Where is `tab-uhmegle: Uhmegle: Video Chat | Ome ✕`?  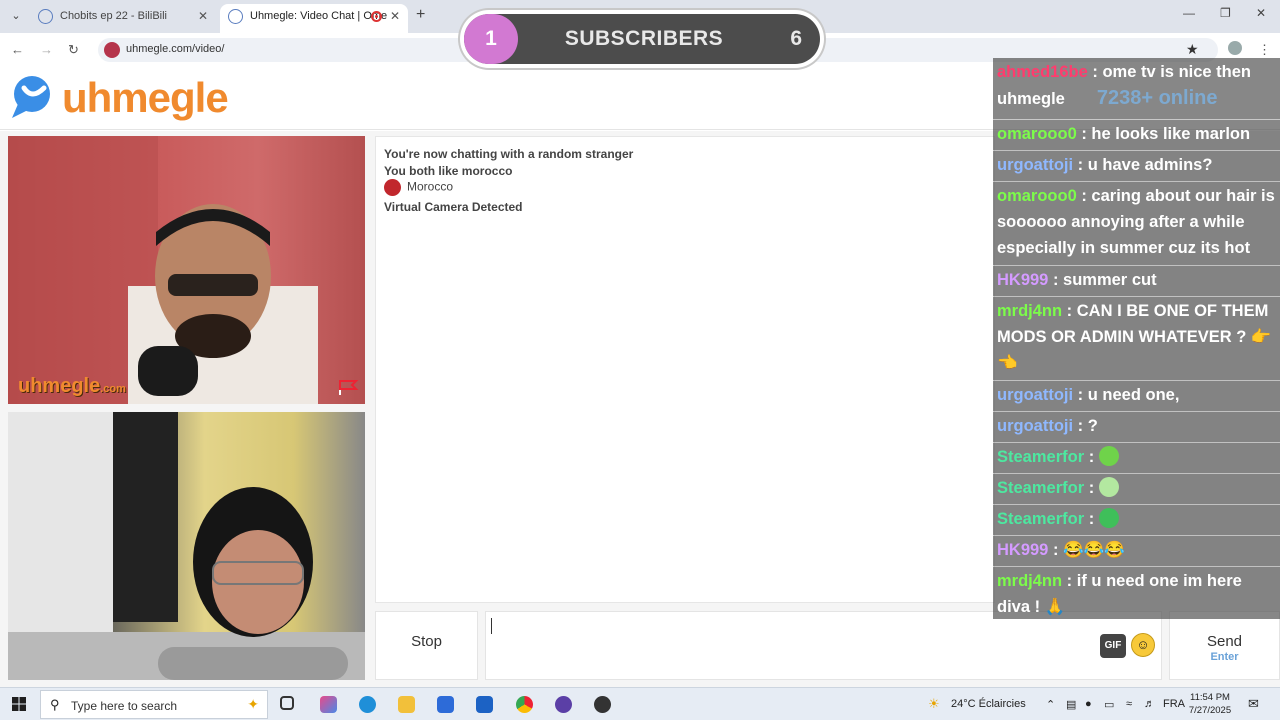 tab-uhmegle: Uhmegle: Video Chat | Ome ✕ is located at coordinates (314, 18).